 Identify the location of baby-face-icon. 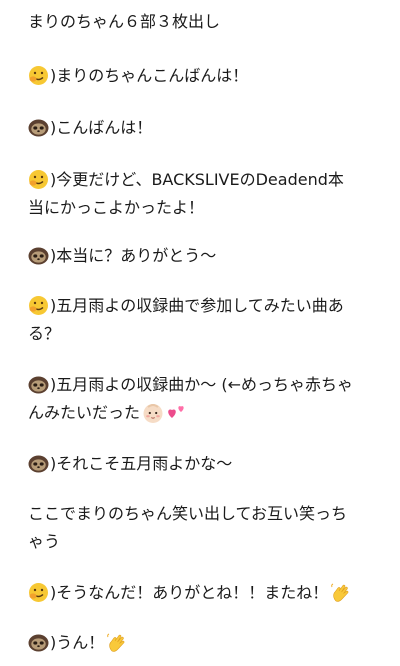
(153, 413).